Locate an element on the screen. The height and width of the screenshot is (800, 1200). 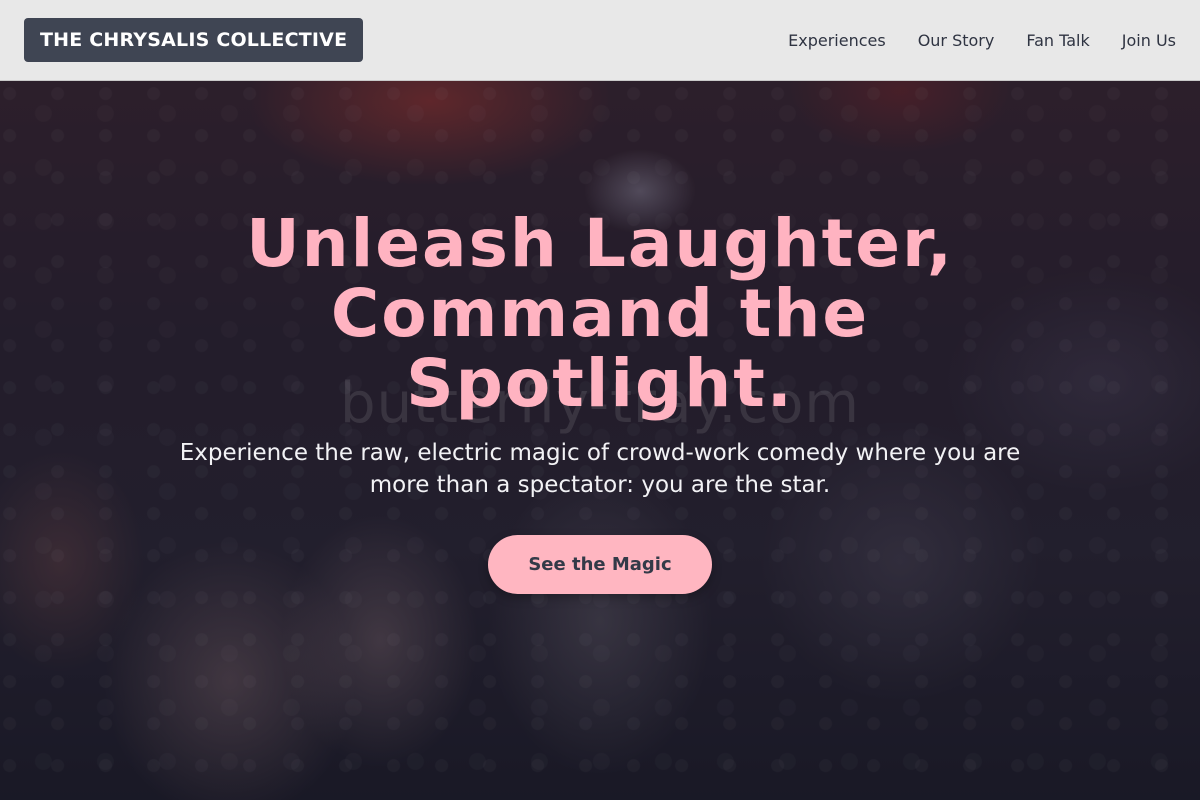
brand-logo: THE CHRYSALIS COLLECTIVE is located at coordinates (194, 40).